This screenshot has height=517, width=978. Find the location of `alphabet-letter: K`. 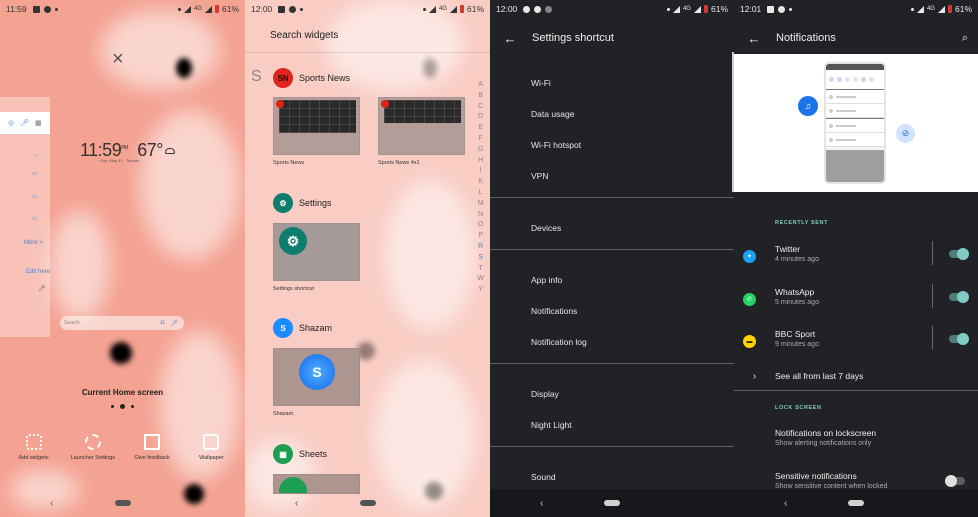

alphabet-letter: K is located at coordinates (480, 182).